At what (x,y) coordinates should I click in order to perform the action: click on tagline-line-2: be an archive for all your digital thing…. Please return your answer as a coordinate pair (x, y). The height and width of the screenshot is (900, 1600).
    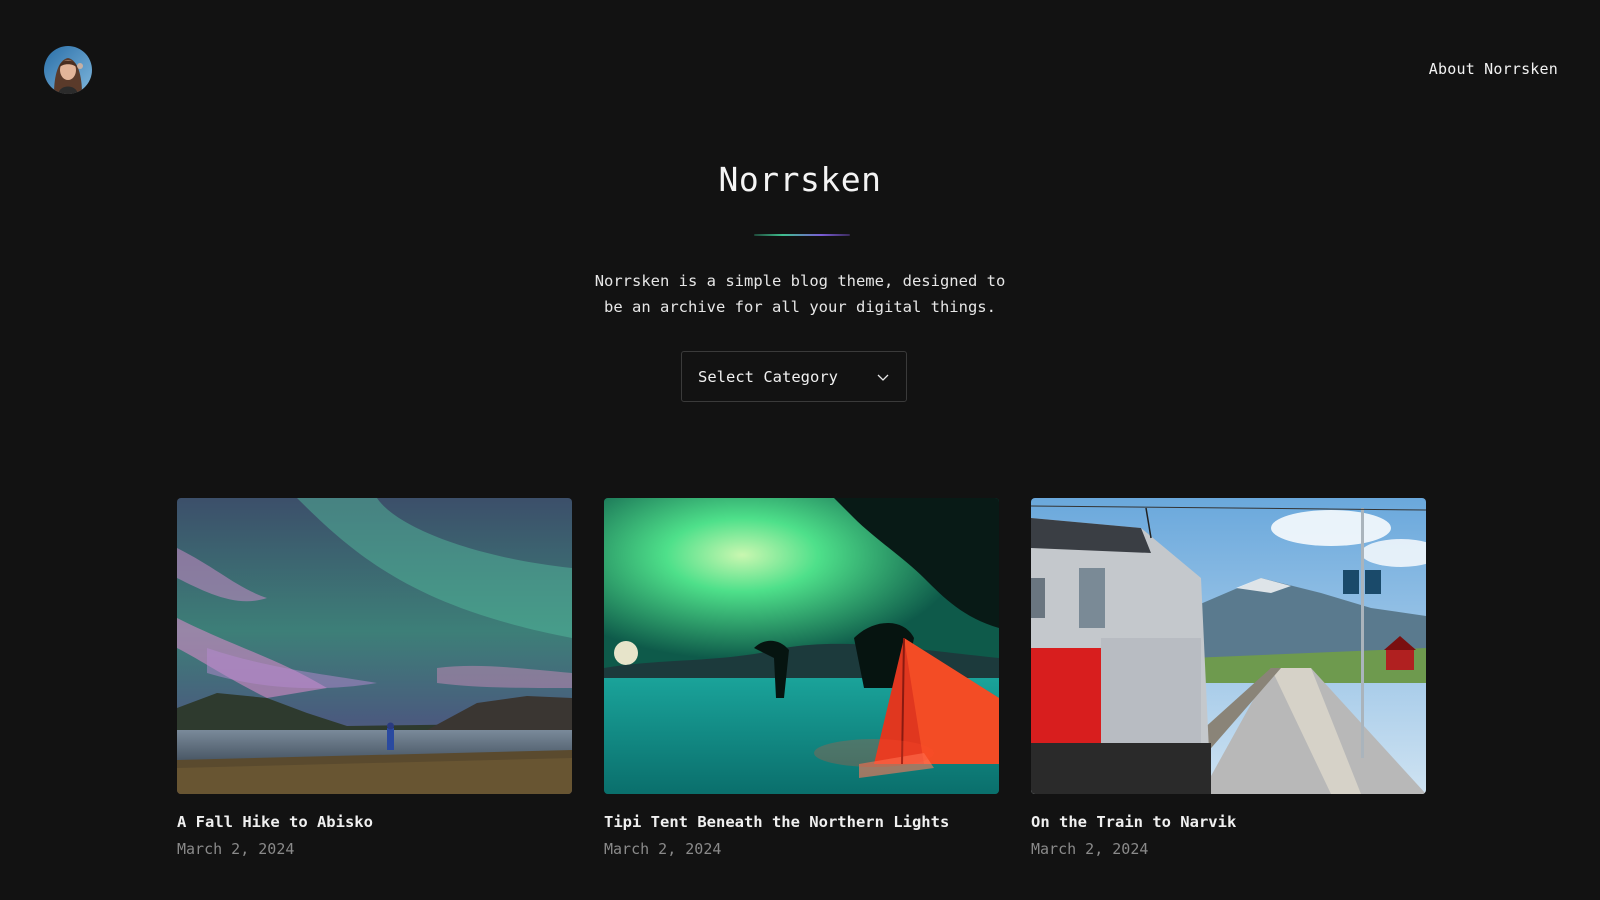
    Looking at the image, I should click on (800, 307).